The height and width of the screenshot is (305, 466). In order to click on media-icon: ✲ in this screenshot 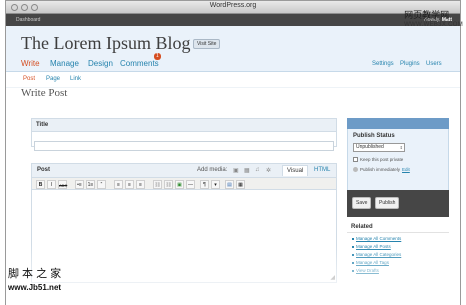, I will do `click(268, 170)`.